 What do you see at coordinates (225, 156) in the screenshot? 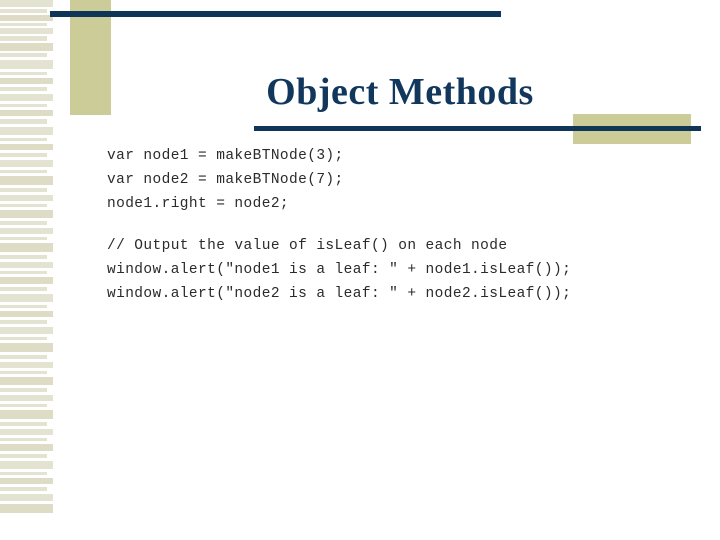
I see `code-line: var node1 = makeBTNode(3);` at bounding box center [225, 156].